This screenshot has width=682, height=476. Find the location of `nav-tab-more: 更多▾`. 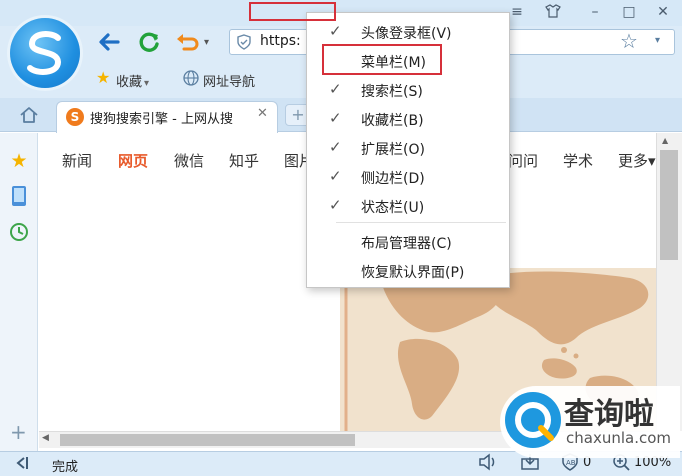

nav-tab-more: 更多▾ is located at coordinates (637, 160).